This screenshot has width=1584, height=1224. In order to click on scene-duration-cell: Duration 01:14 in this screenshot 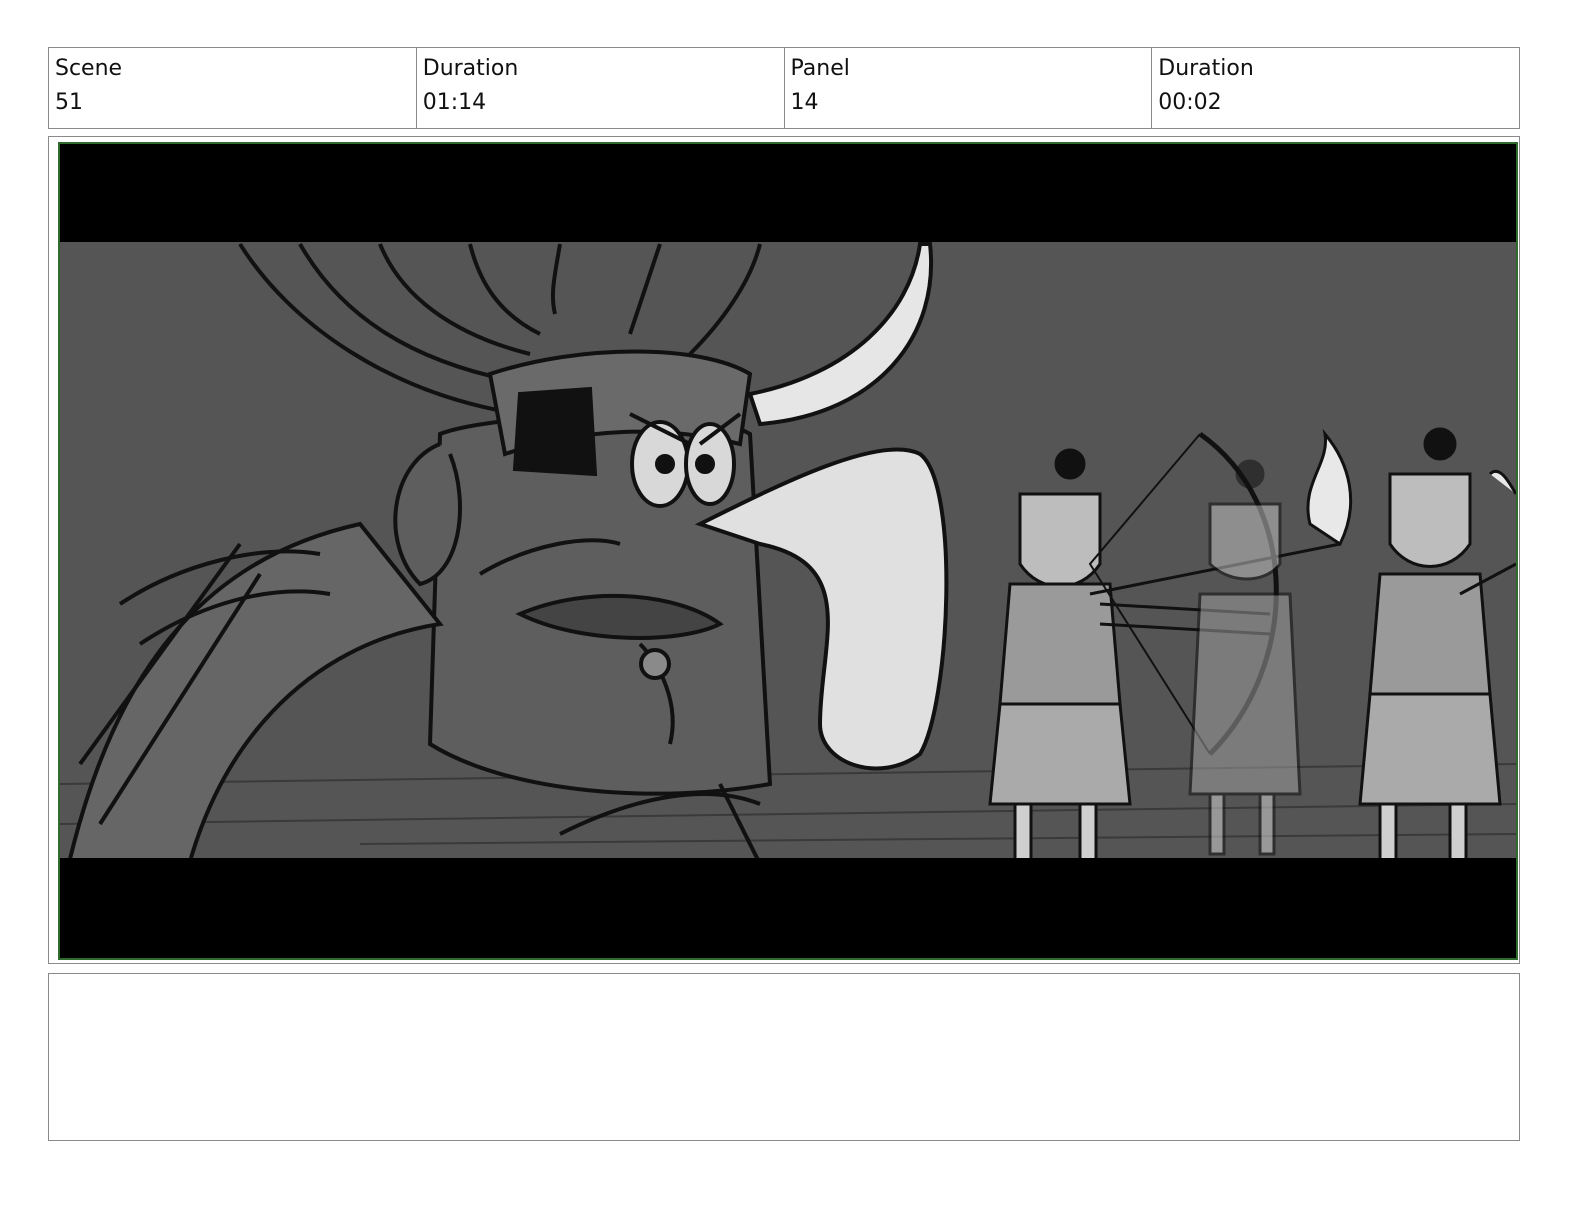, I will do `click(601, 88)`.